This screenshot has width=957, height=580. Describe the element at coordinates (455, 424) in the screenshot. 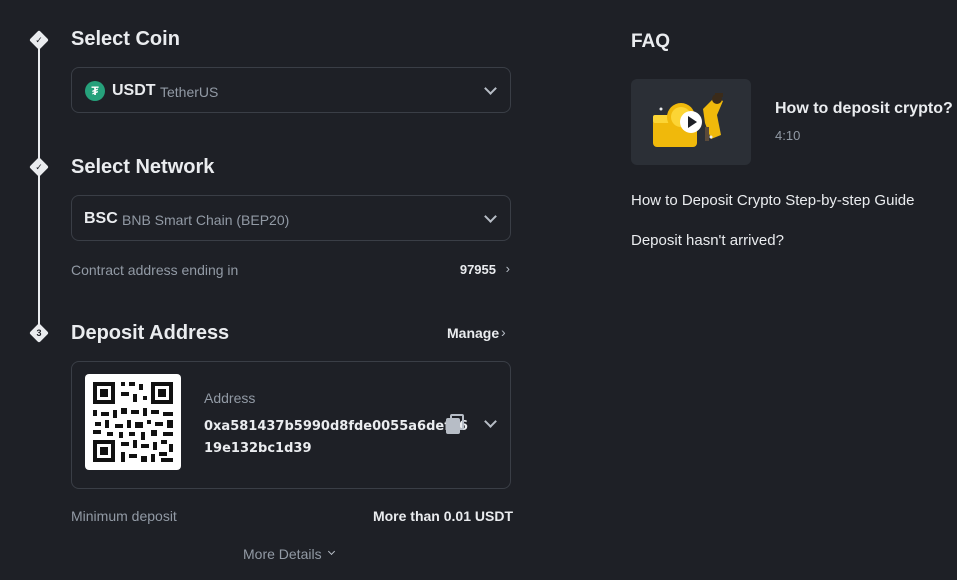

I see `copy-icon` at that location.